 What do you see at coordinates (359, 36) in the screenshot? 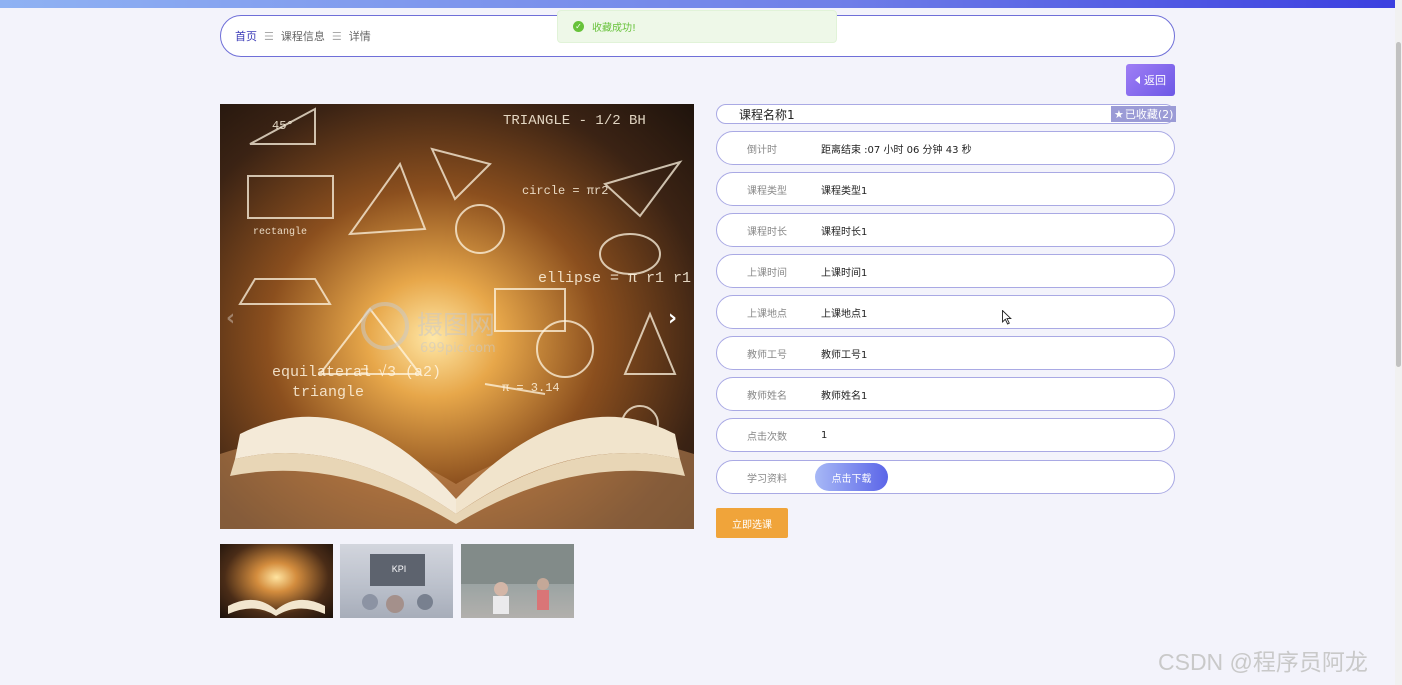
I see `breadcrumb-detail: 详情` at bounding box center [359, 36].